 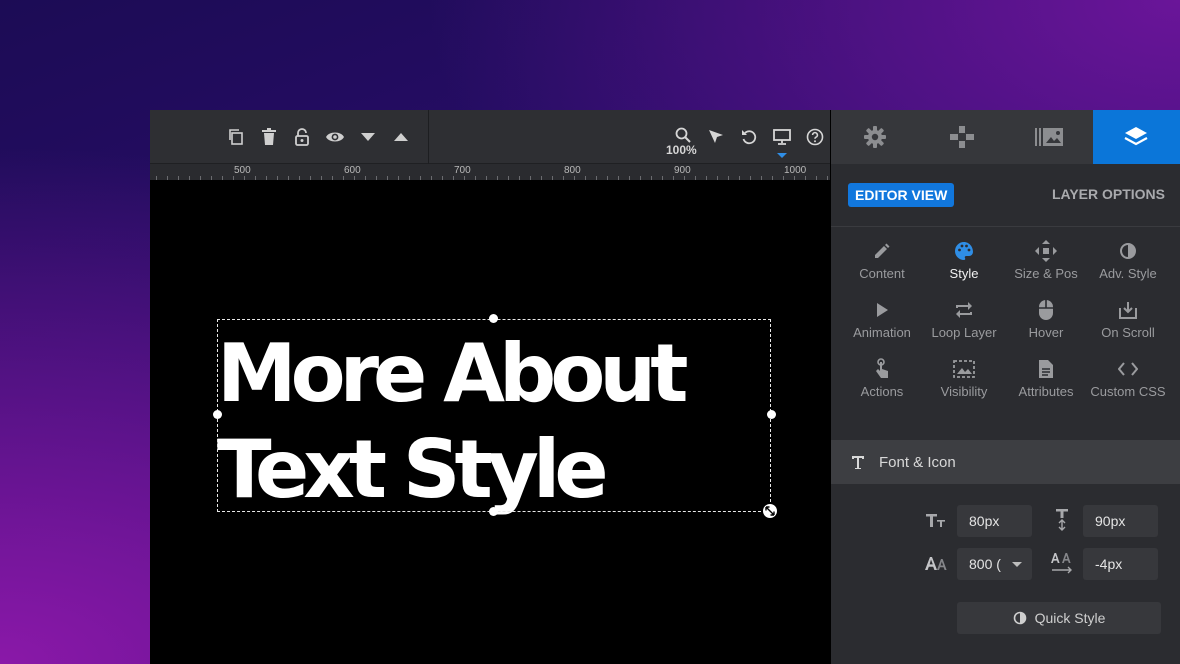 What do you see at coordinates (368, 137) in the screenshot?
I see `caret-down-icon` at bounding box center [368, 137].